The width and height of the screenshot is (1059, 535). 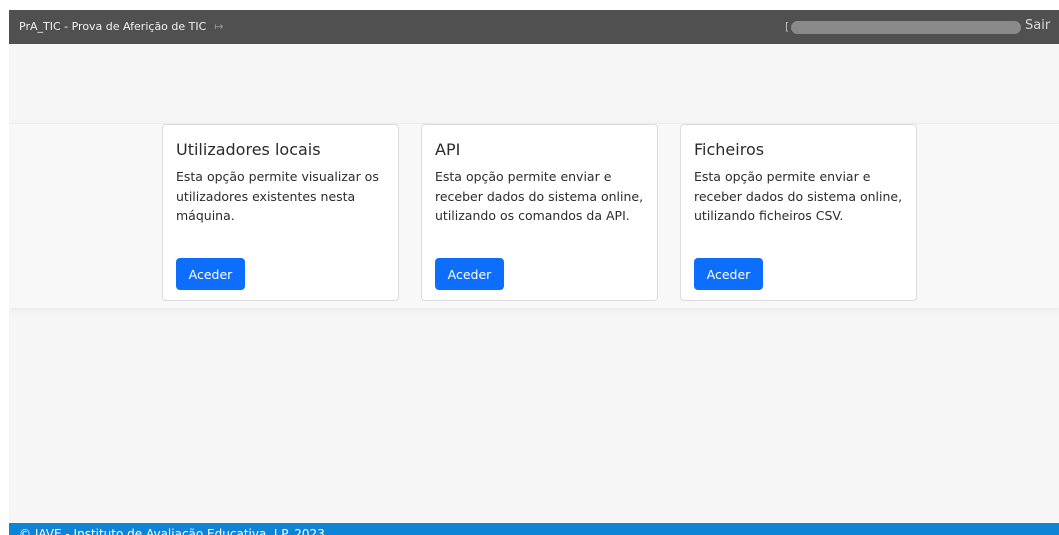 I want to click on access-local-users-button: Aceder, so click(x=210, y=274).